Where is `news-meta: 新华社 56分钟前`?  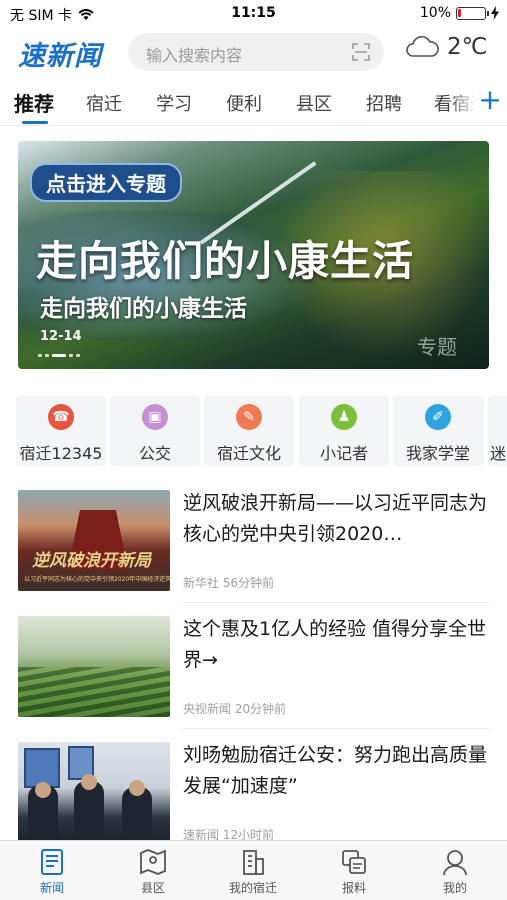
news-meta: 新华社 56分钟前 is located at coordinates (228, 582).